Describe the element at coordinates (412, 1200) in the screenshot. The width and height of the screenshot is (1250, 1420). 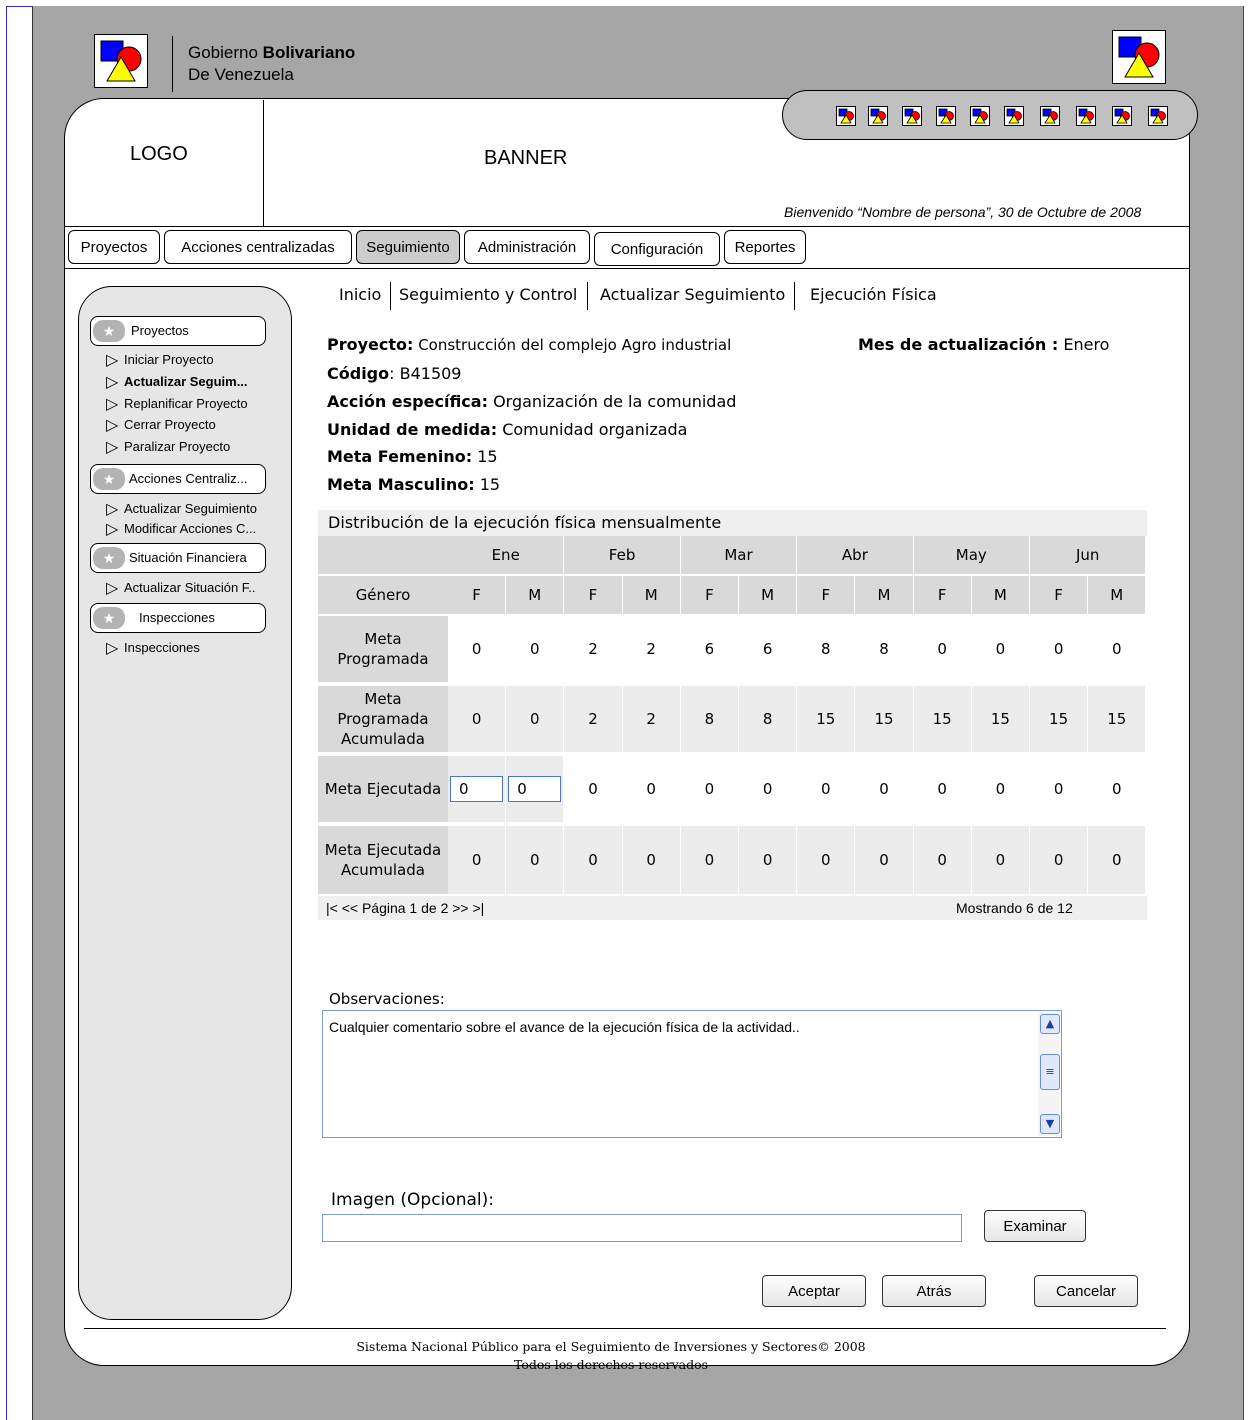
I see `image-label: Imagen (Opcional):` at that location.